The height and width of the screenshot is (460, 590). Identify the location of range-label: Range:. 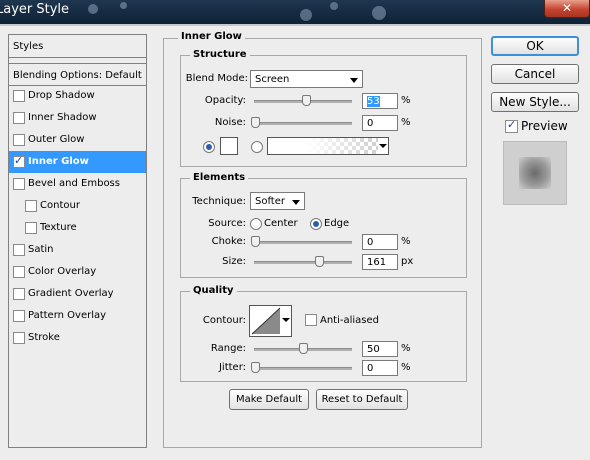
(228, 348).